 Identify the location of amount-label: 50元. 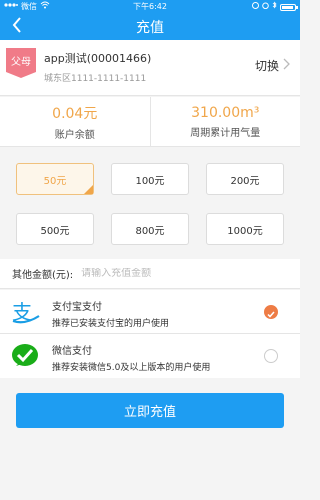
(55, 181).